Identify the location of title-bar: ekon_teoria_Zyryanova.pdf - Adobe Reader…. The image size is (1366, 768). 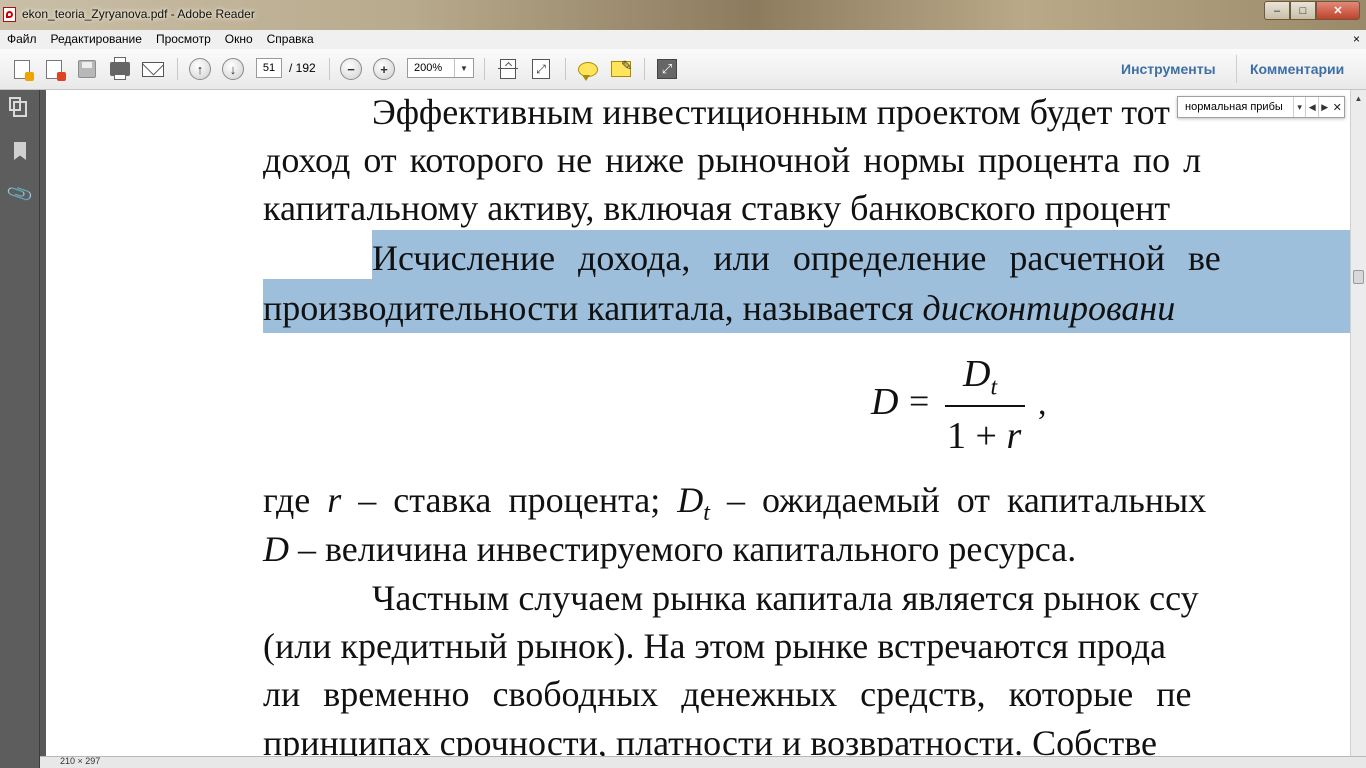
(683, 15).